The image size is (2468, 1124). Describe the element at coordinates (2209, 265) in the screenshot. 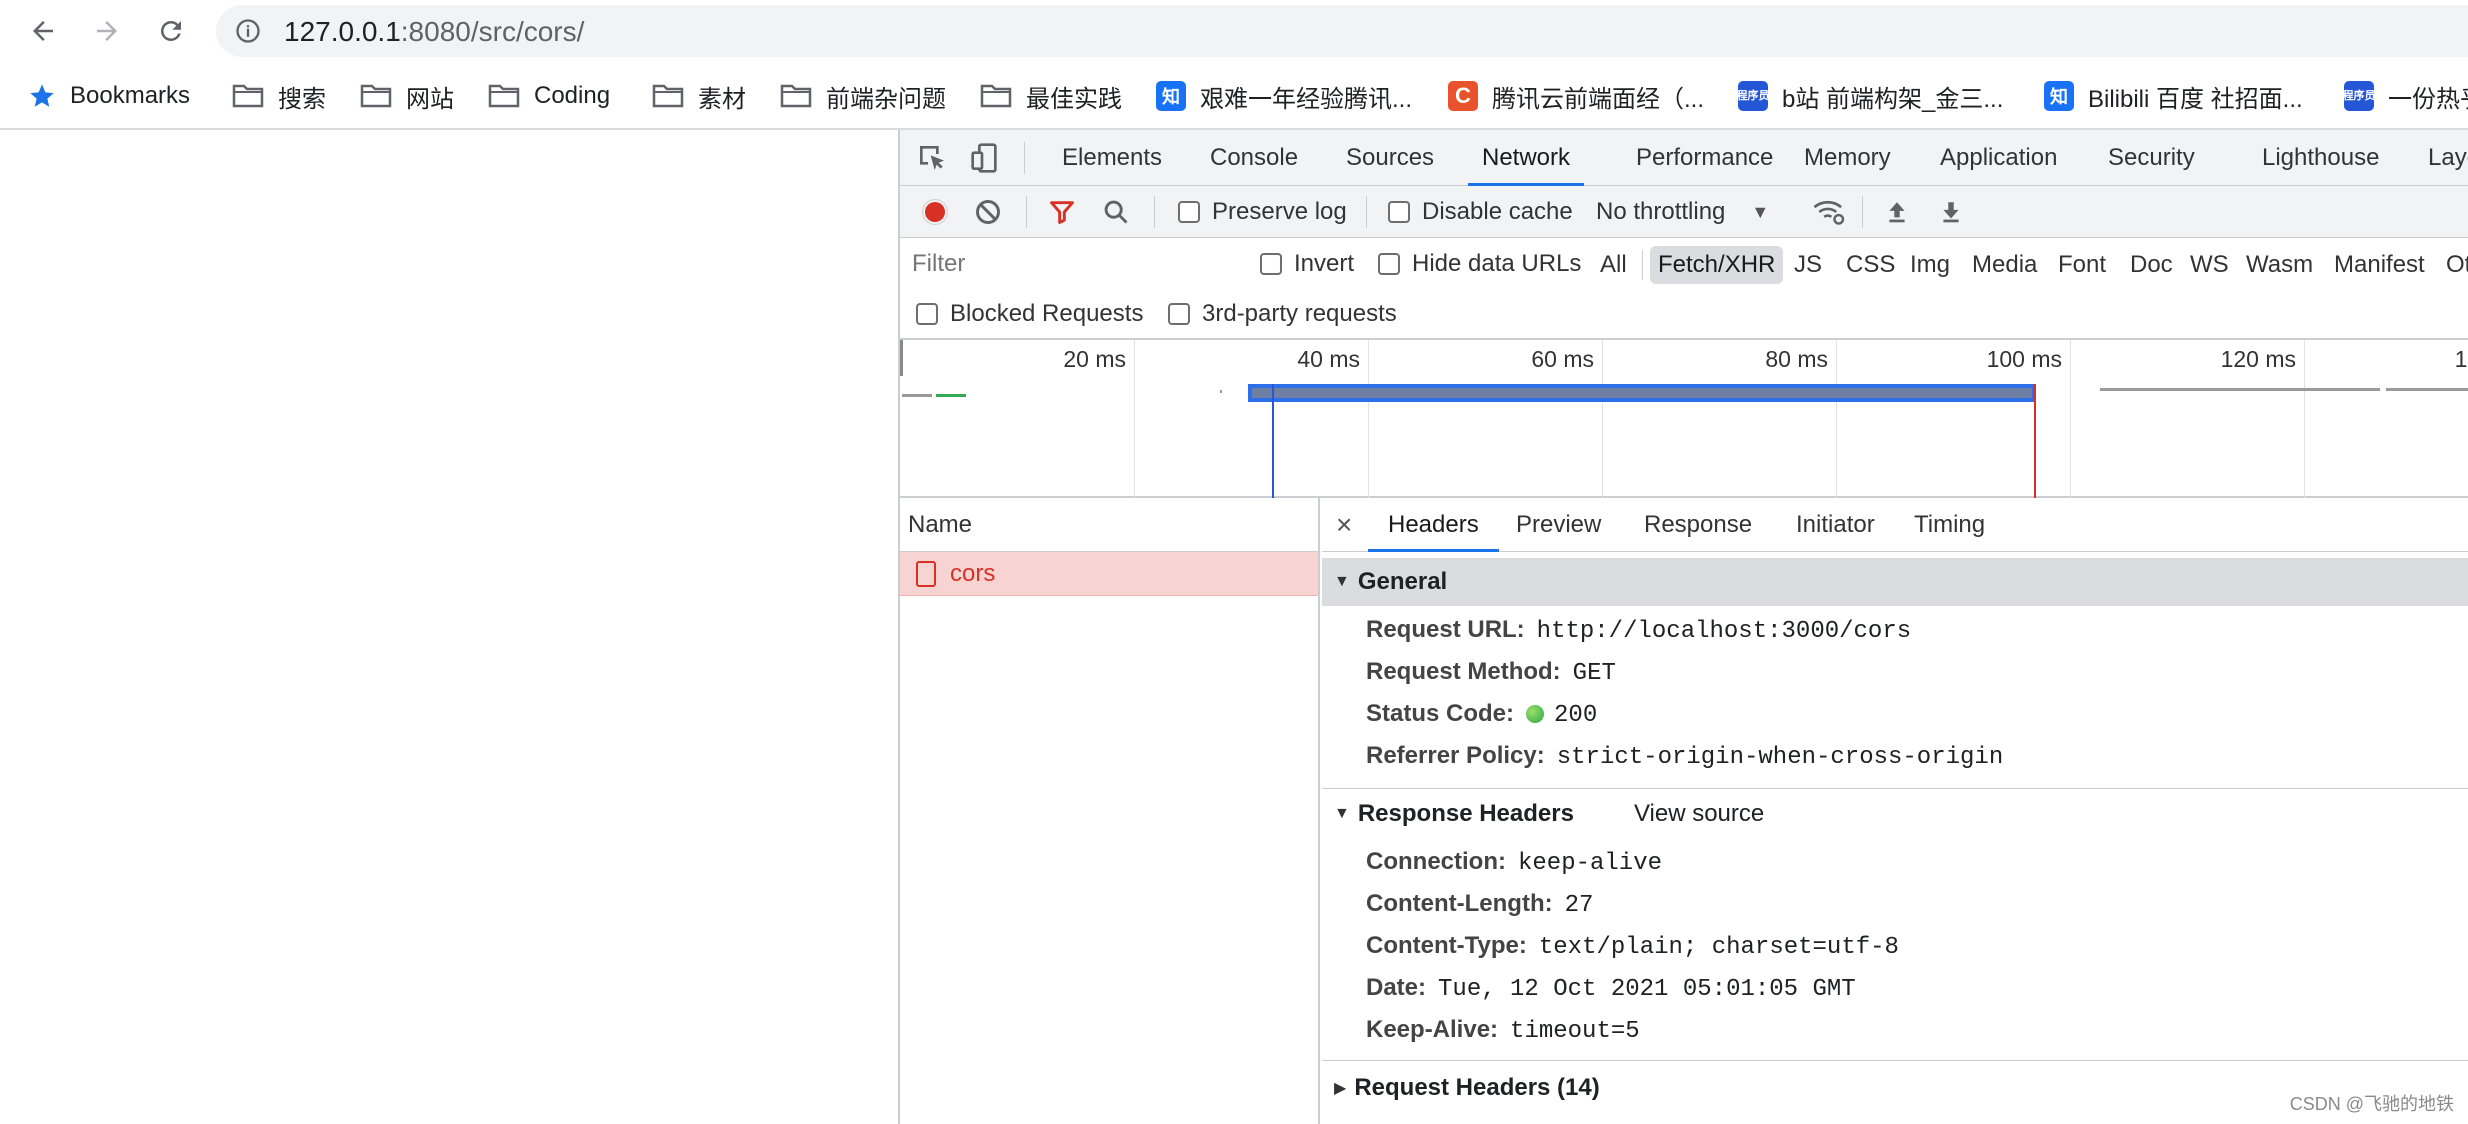

I see `type-filter-ws: WS` at that location.